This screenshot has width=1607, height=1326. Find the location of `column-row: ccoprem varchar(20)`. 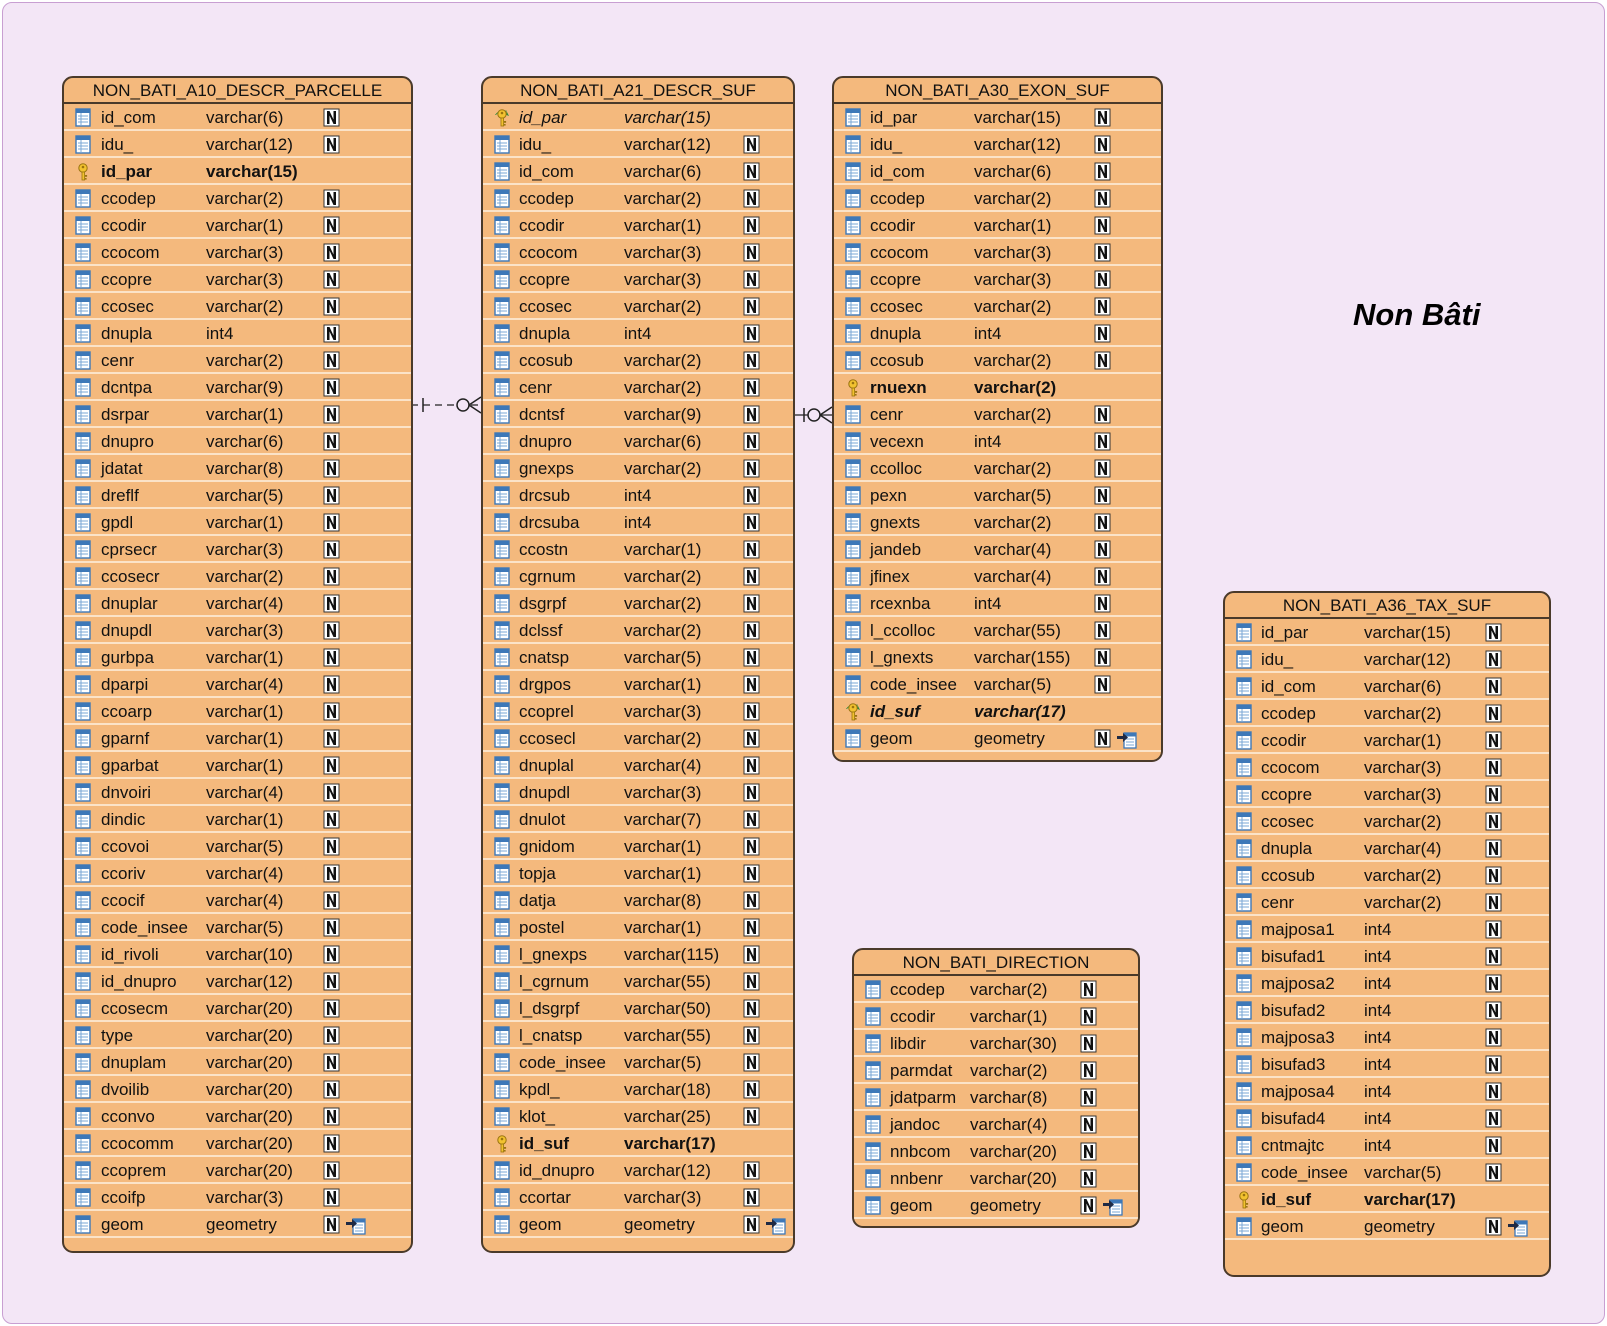

column-row: ccoprem varchar(20) is located at coordinates (237, 1170).